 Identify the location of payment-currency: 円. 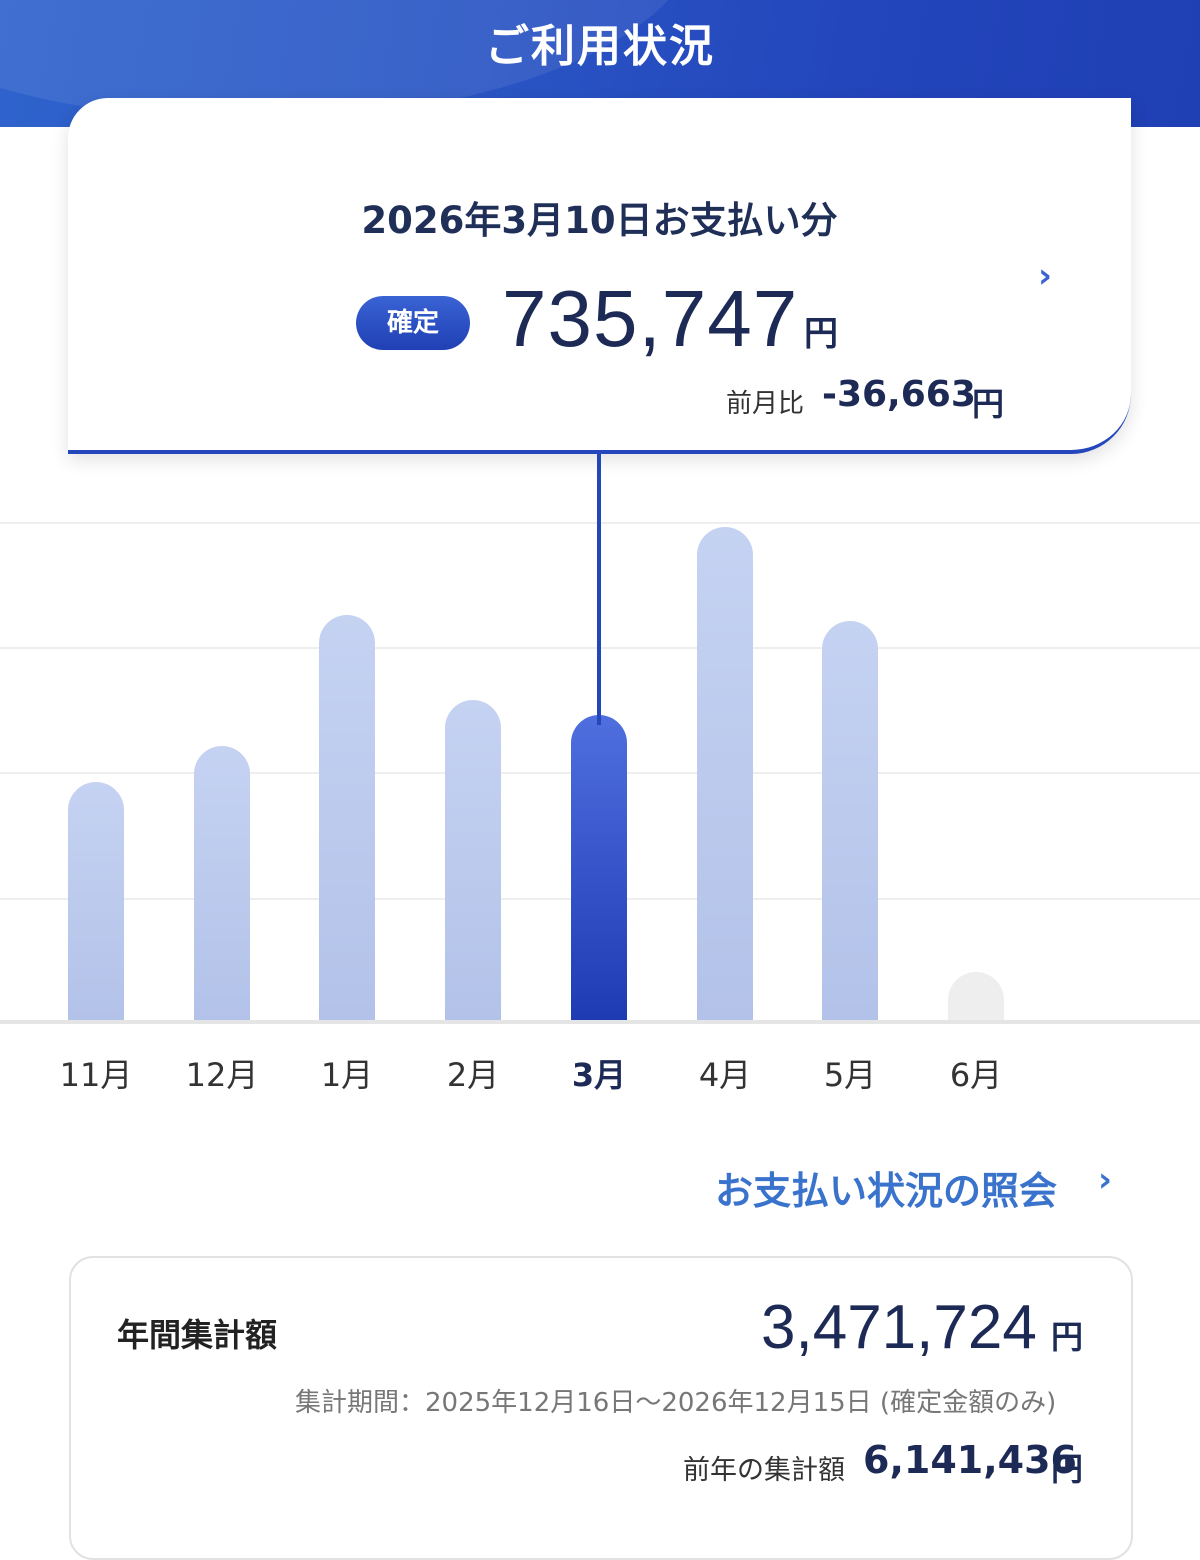
(821, 334).